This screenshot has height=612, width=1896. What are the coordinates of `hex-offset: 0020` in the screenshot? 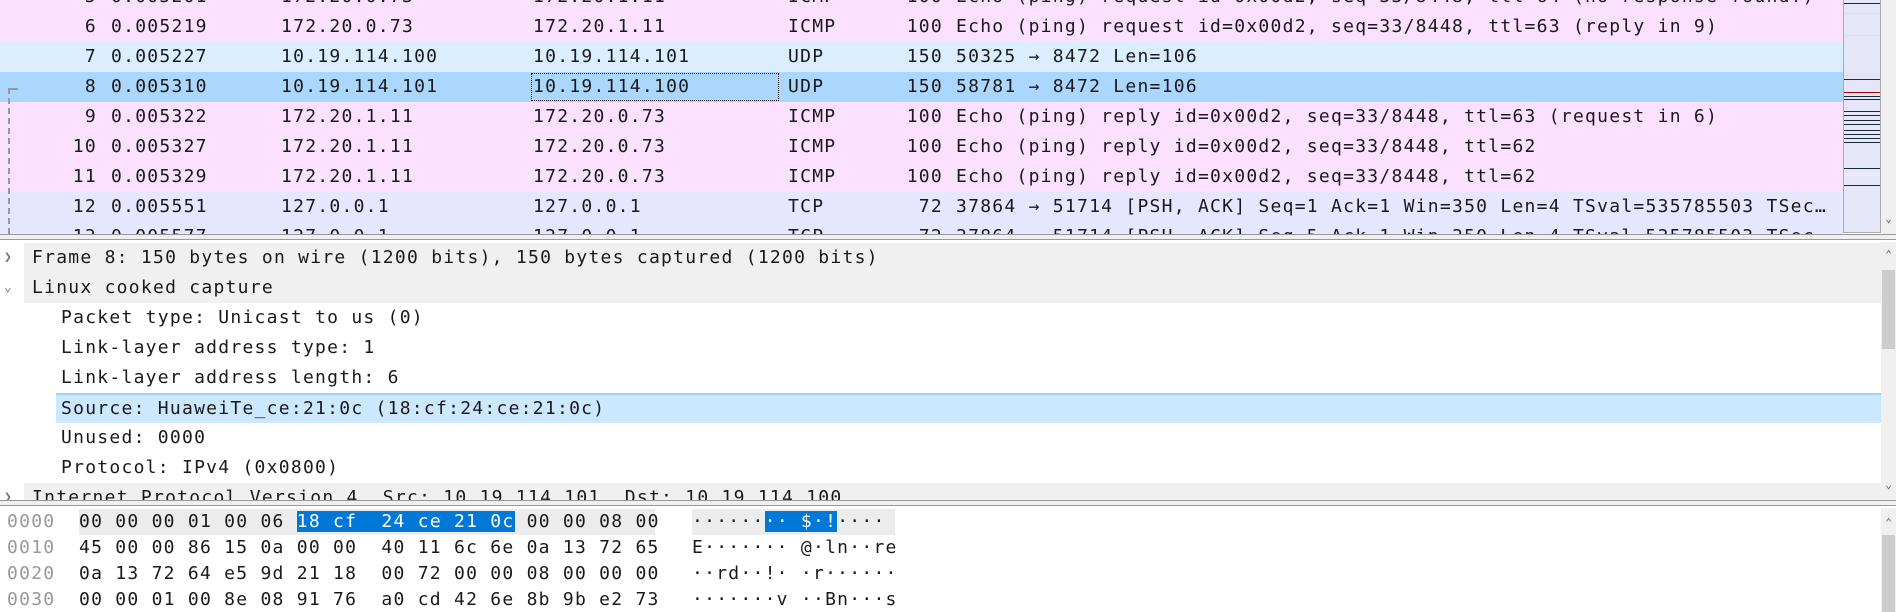 It's located at (31, 574).